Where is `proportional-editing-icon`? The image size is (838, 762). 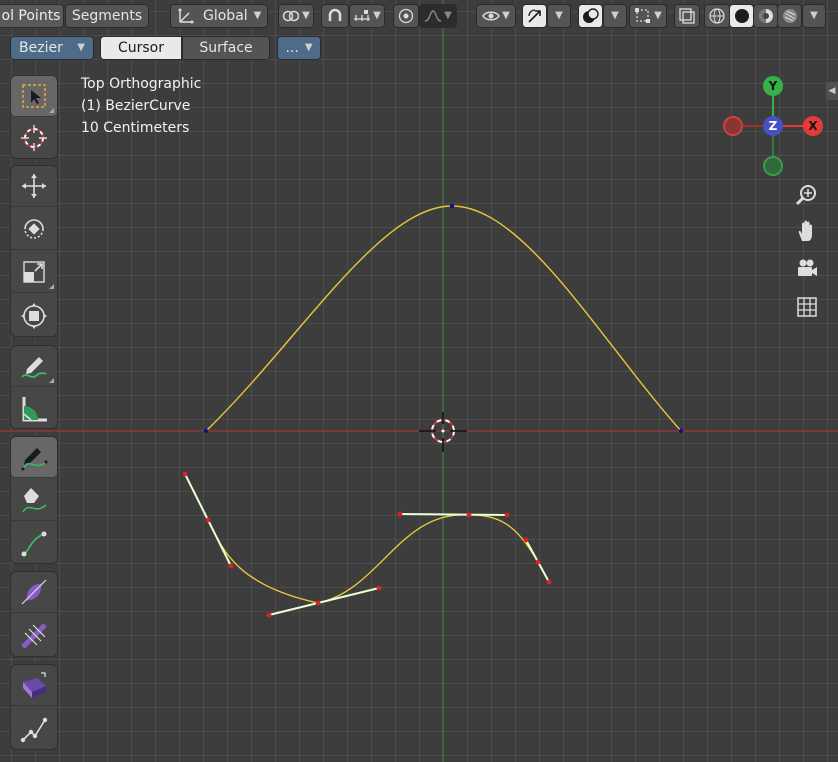
proportional-editing-icon is located at coordinates (406, 16).